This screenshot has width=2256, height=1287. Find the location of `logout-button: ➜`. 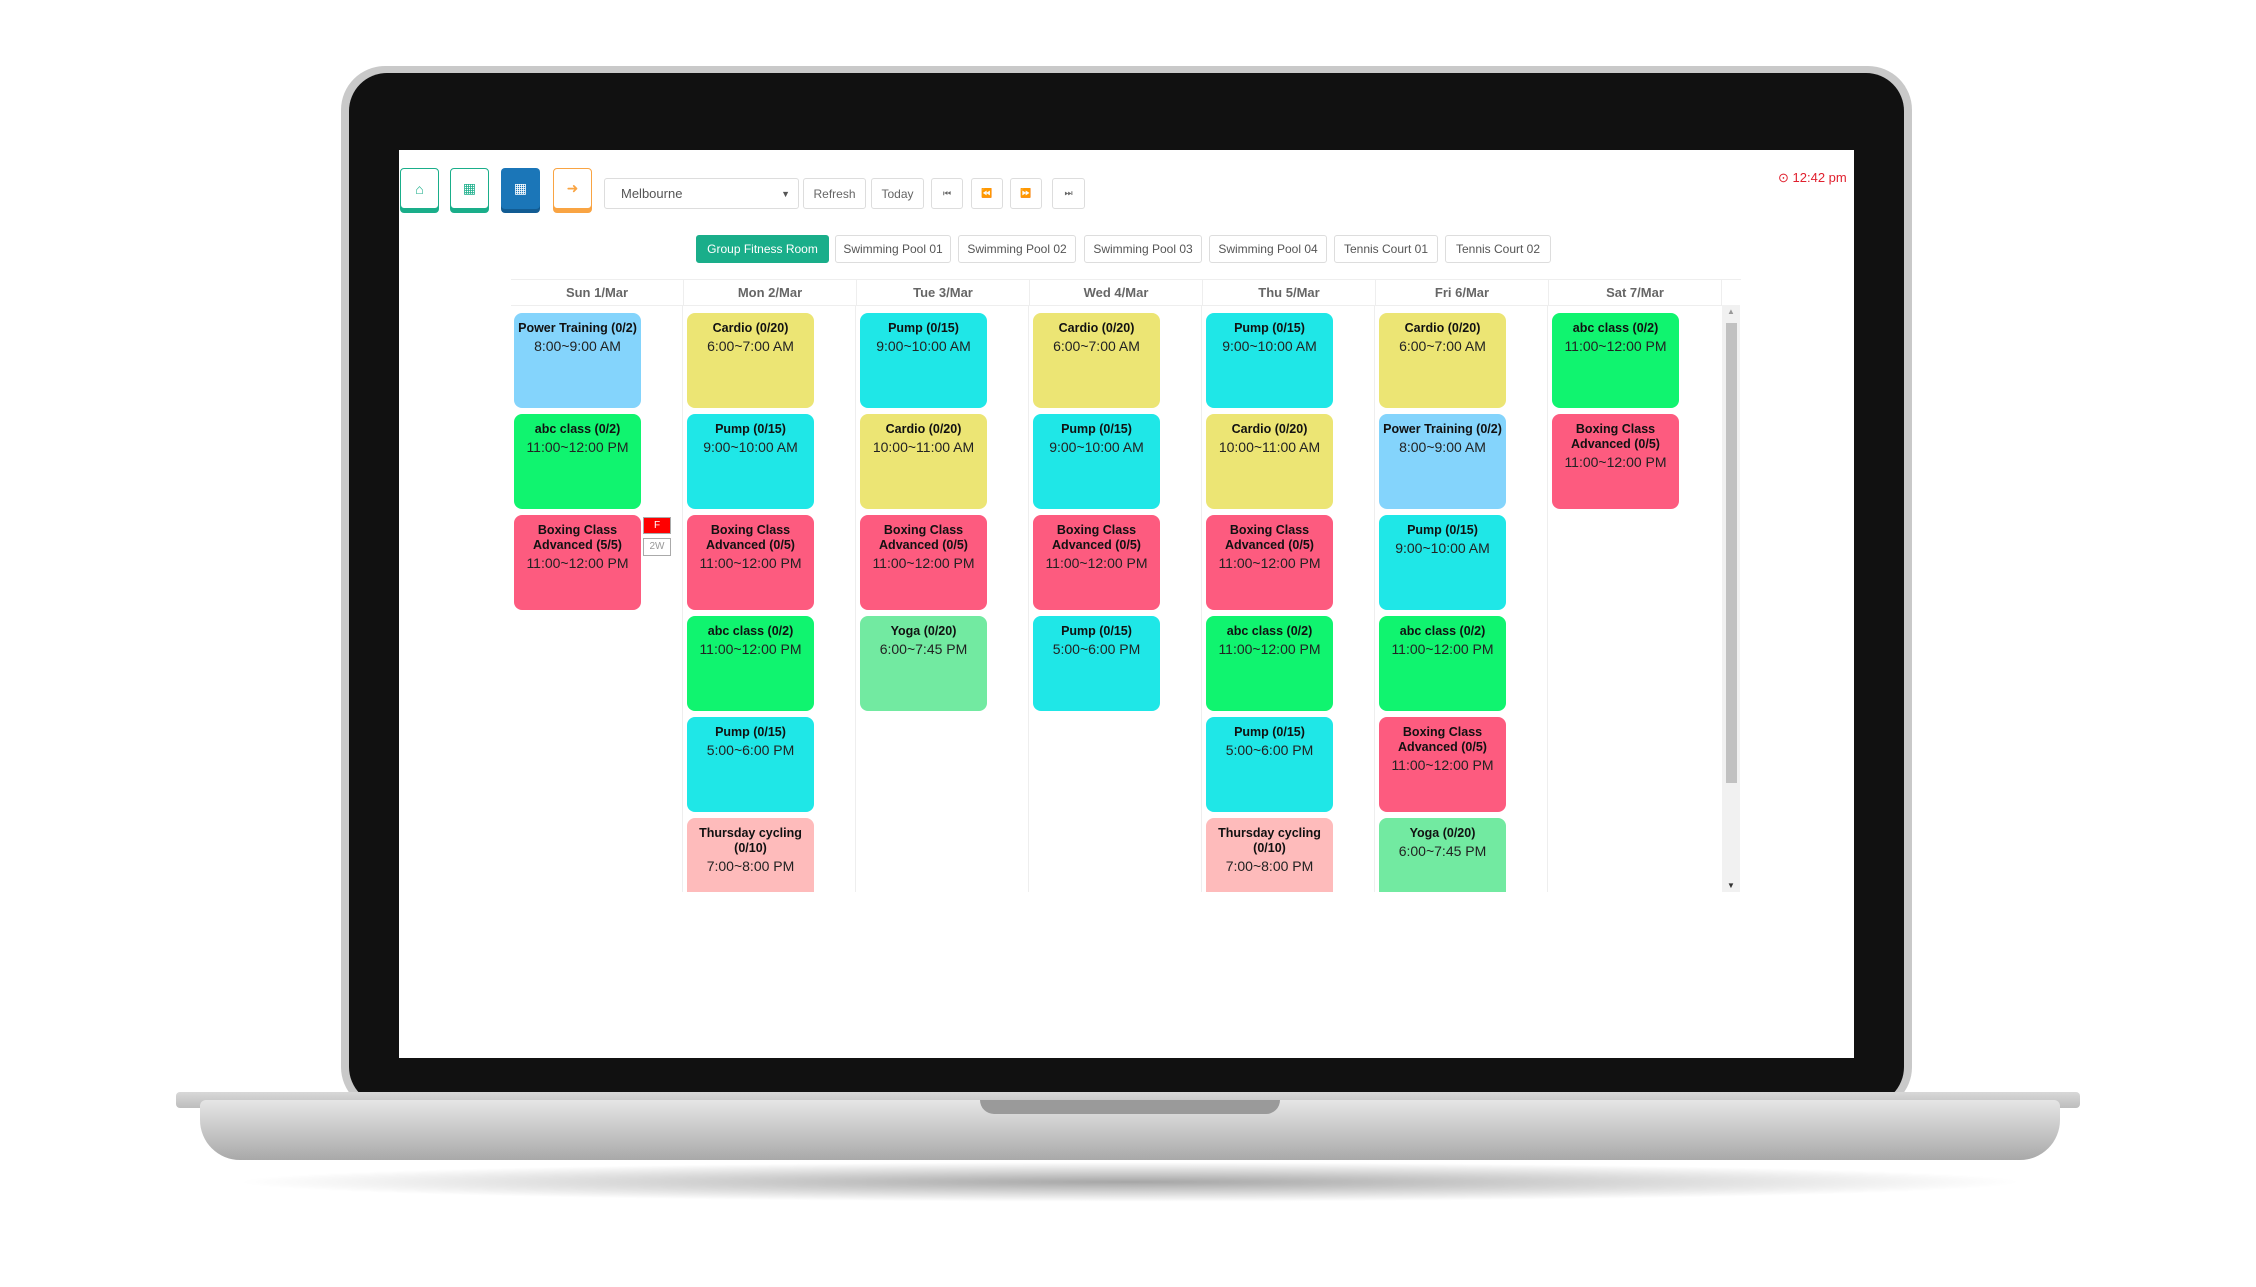

logout-button: ➜ is located at coordinates (572, 188).